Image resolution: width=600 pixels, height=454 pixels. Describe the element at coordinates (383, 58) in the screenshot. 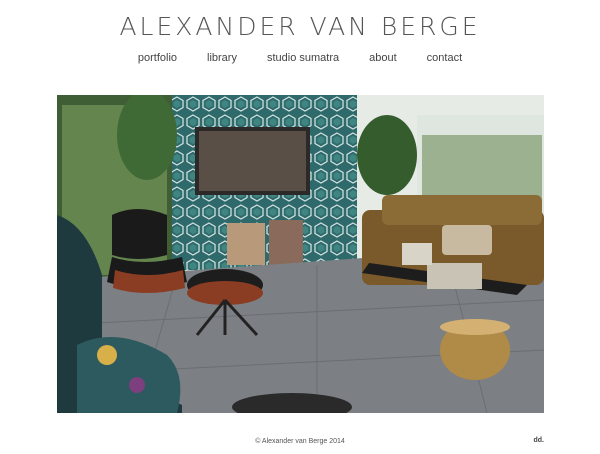

I see `nav-about: about` at that location.